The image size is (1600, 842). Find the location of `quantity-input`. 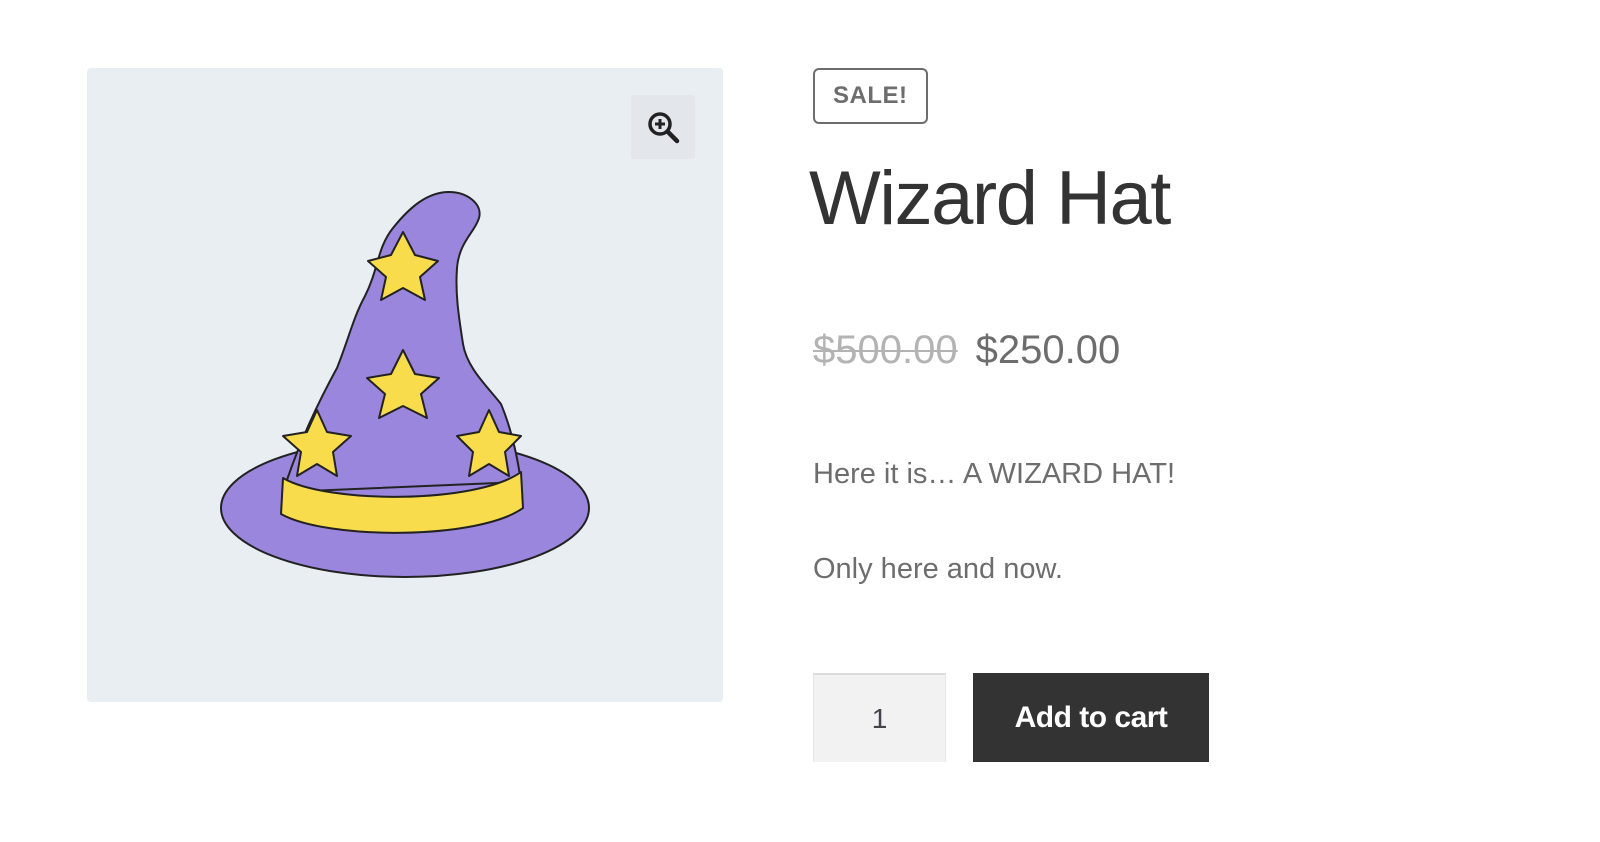

quantity-input is located at coordinates (879, 717).